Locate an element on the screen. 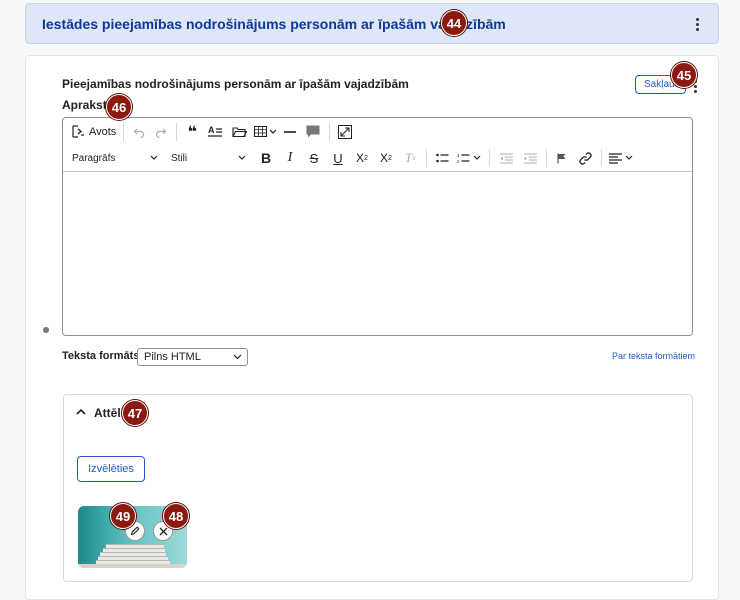 This screenshot has width=740, height=600. superscript-button: X2 is located at coordinates (362, 158).